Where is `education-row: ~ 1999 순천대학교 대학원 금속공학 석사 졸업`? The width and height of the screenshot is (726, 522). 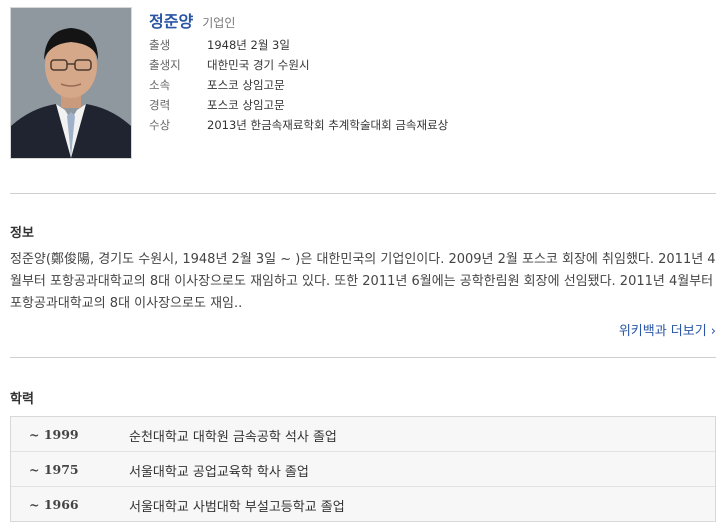 education-row: ~ 1999 순천대학교 대학원 금속공학 석사 졸업 is located at coordinates (363, 434).